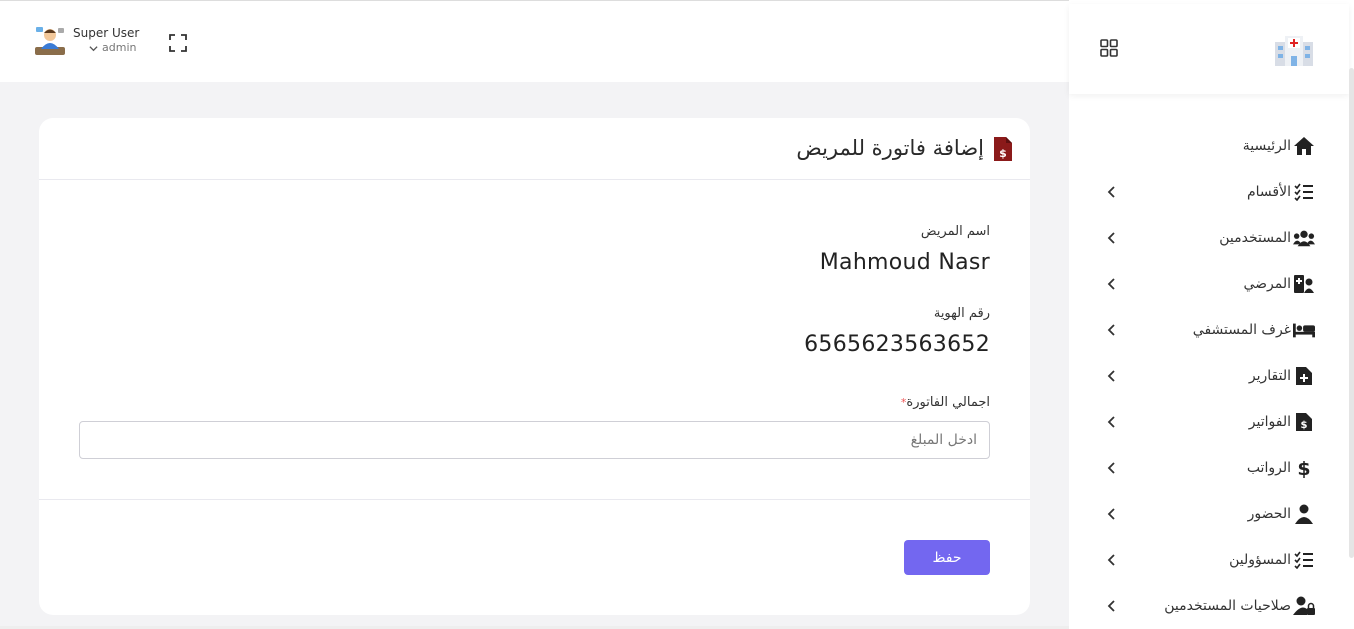  Describe the element at coordinates (534, 149) in the screenshot. I see `card-header: $ إضافة فاتورة للمريض` at that location.